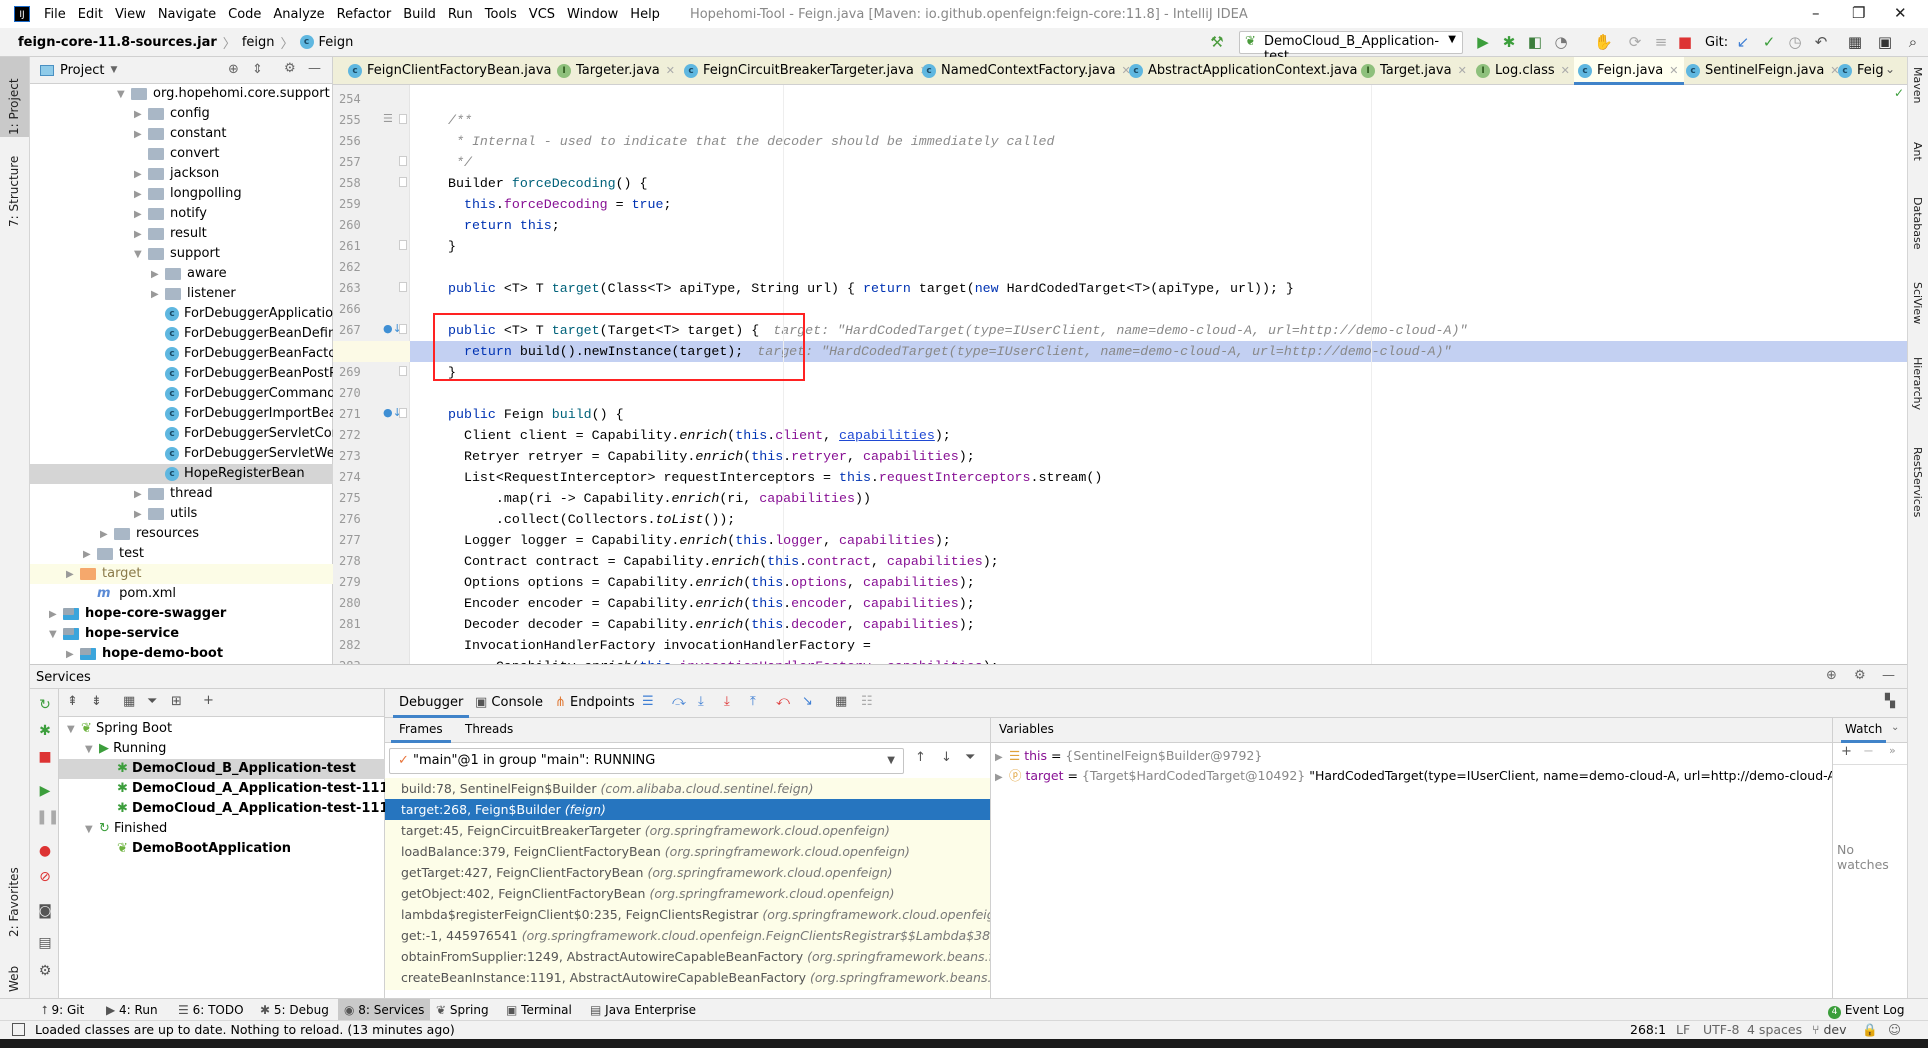 The width and height of the screenshot is (1928, 1048). Describe the element at coordinates (1890, 701) in the screenshot. I see `restore-layout-icon: ▚` at that location.